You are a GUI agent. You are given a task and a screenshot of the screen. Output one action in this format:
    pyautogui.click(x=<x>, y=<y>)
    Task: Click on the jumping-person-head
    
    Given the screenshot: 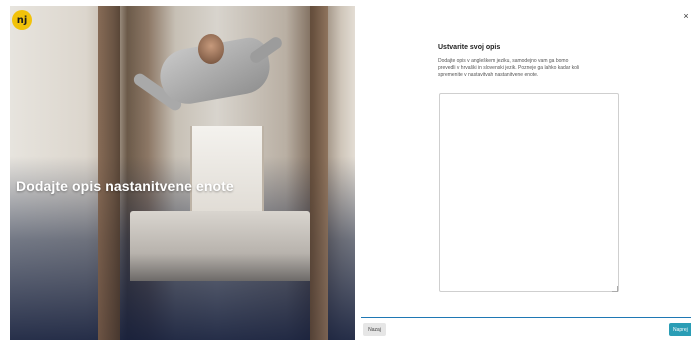 What is the action you would take?
    pyautogui.click(x=211, y=49)
    